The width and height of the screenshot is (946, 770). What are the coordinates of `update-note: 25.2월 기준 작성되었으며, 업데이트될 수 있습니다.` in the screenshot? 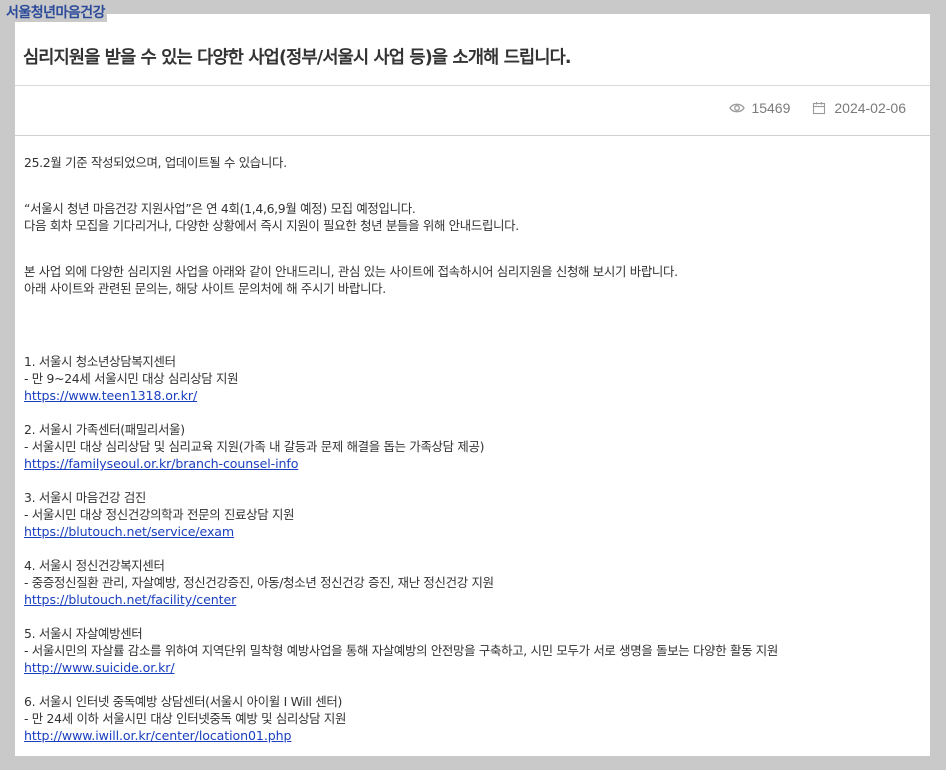 It's located at (155, 162).